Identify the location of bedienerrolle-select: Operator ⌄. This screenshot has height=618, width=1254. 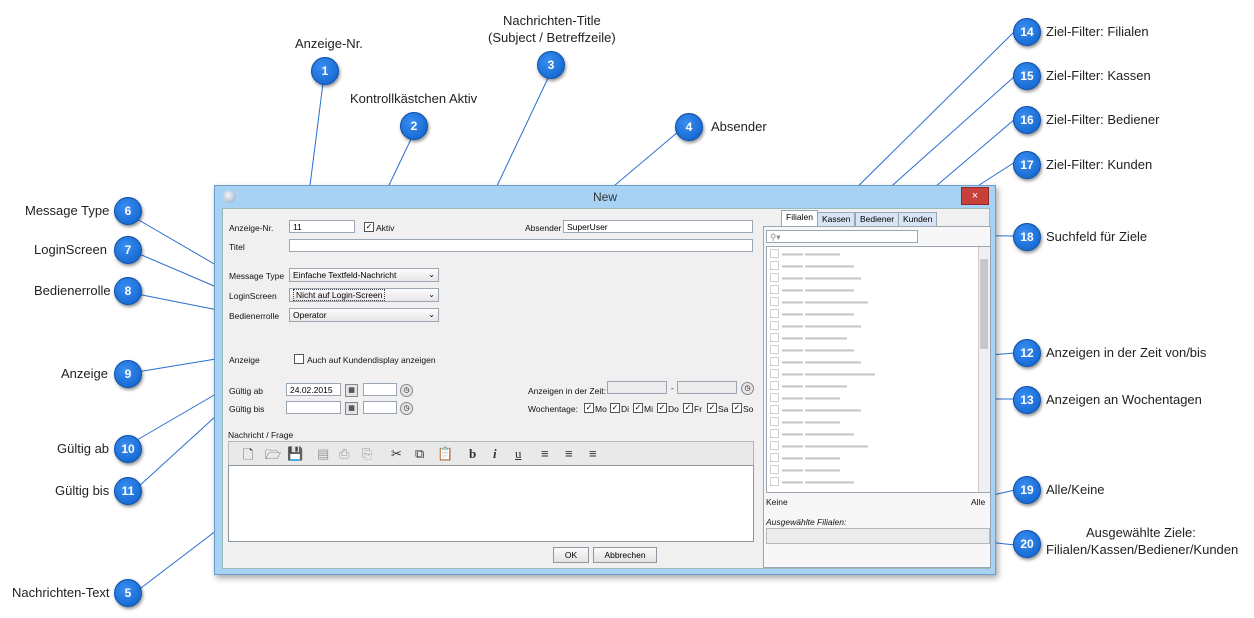
(364, 315).